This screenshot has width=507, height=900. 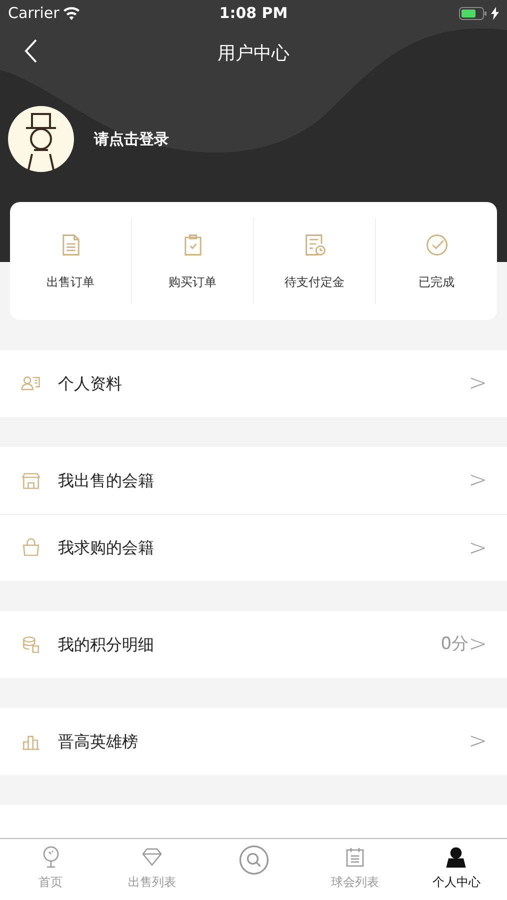 I want to click on order-shortcut-button: 购买订单, so click(x=192, y=261).